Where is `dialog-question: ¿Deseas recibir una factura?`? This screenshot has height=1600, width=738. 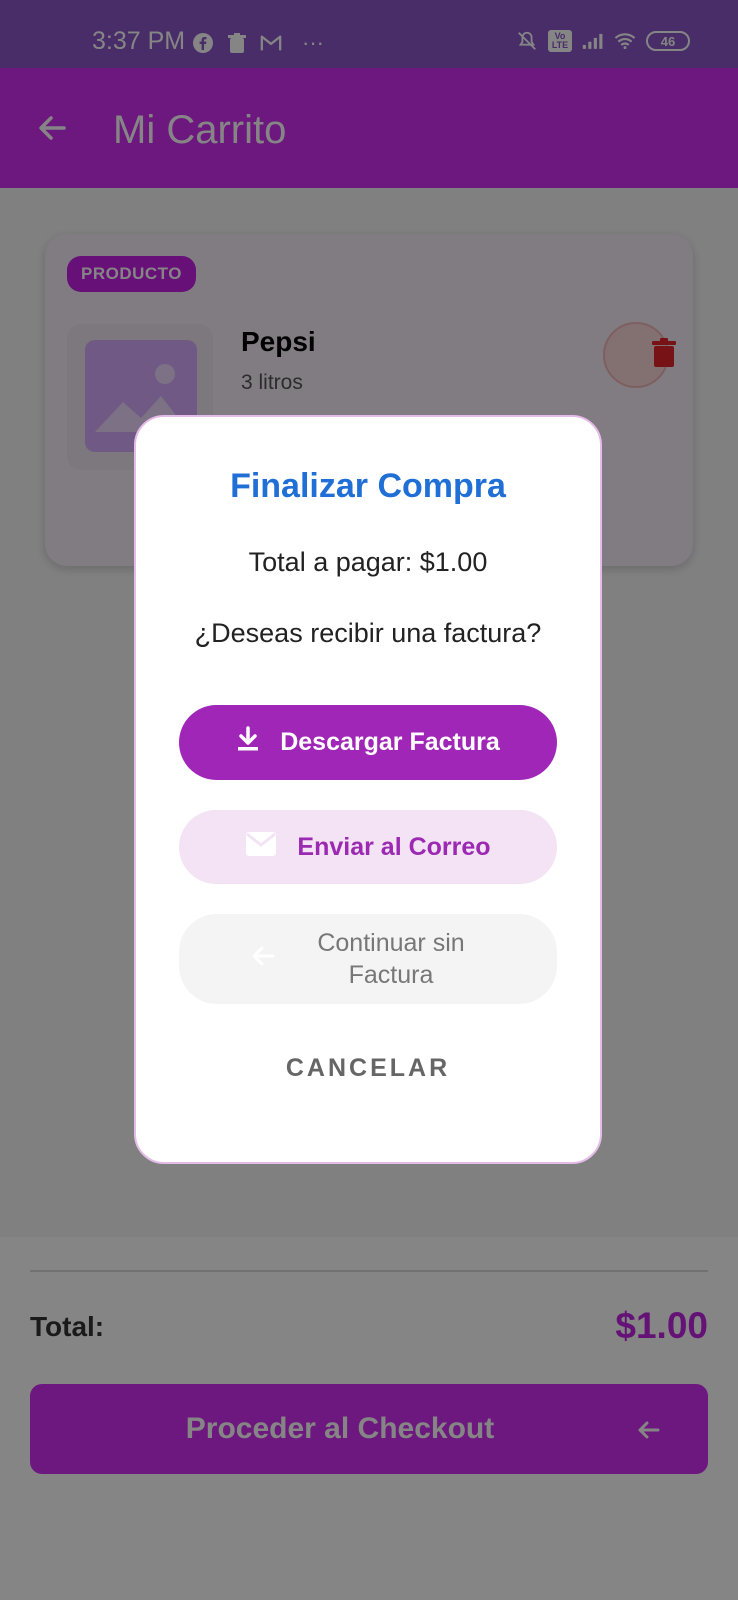 dialog-question: ¿Deseas recibir una factura? is located at coordinates (368, 633).